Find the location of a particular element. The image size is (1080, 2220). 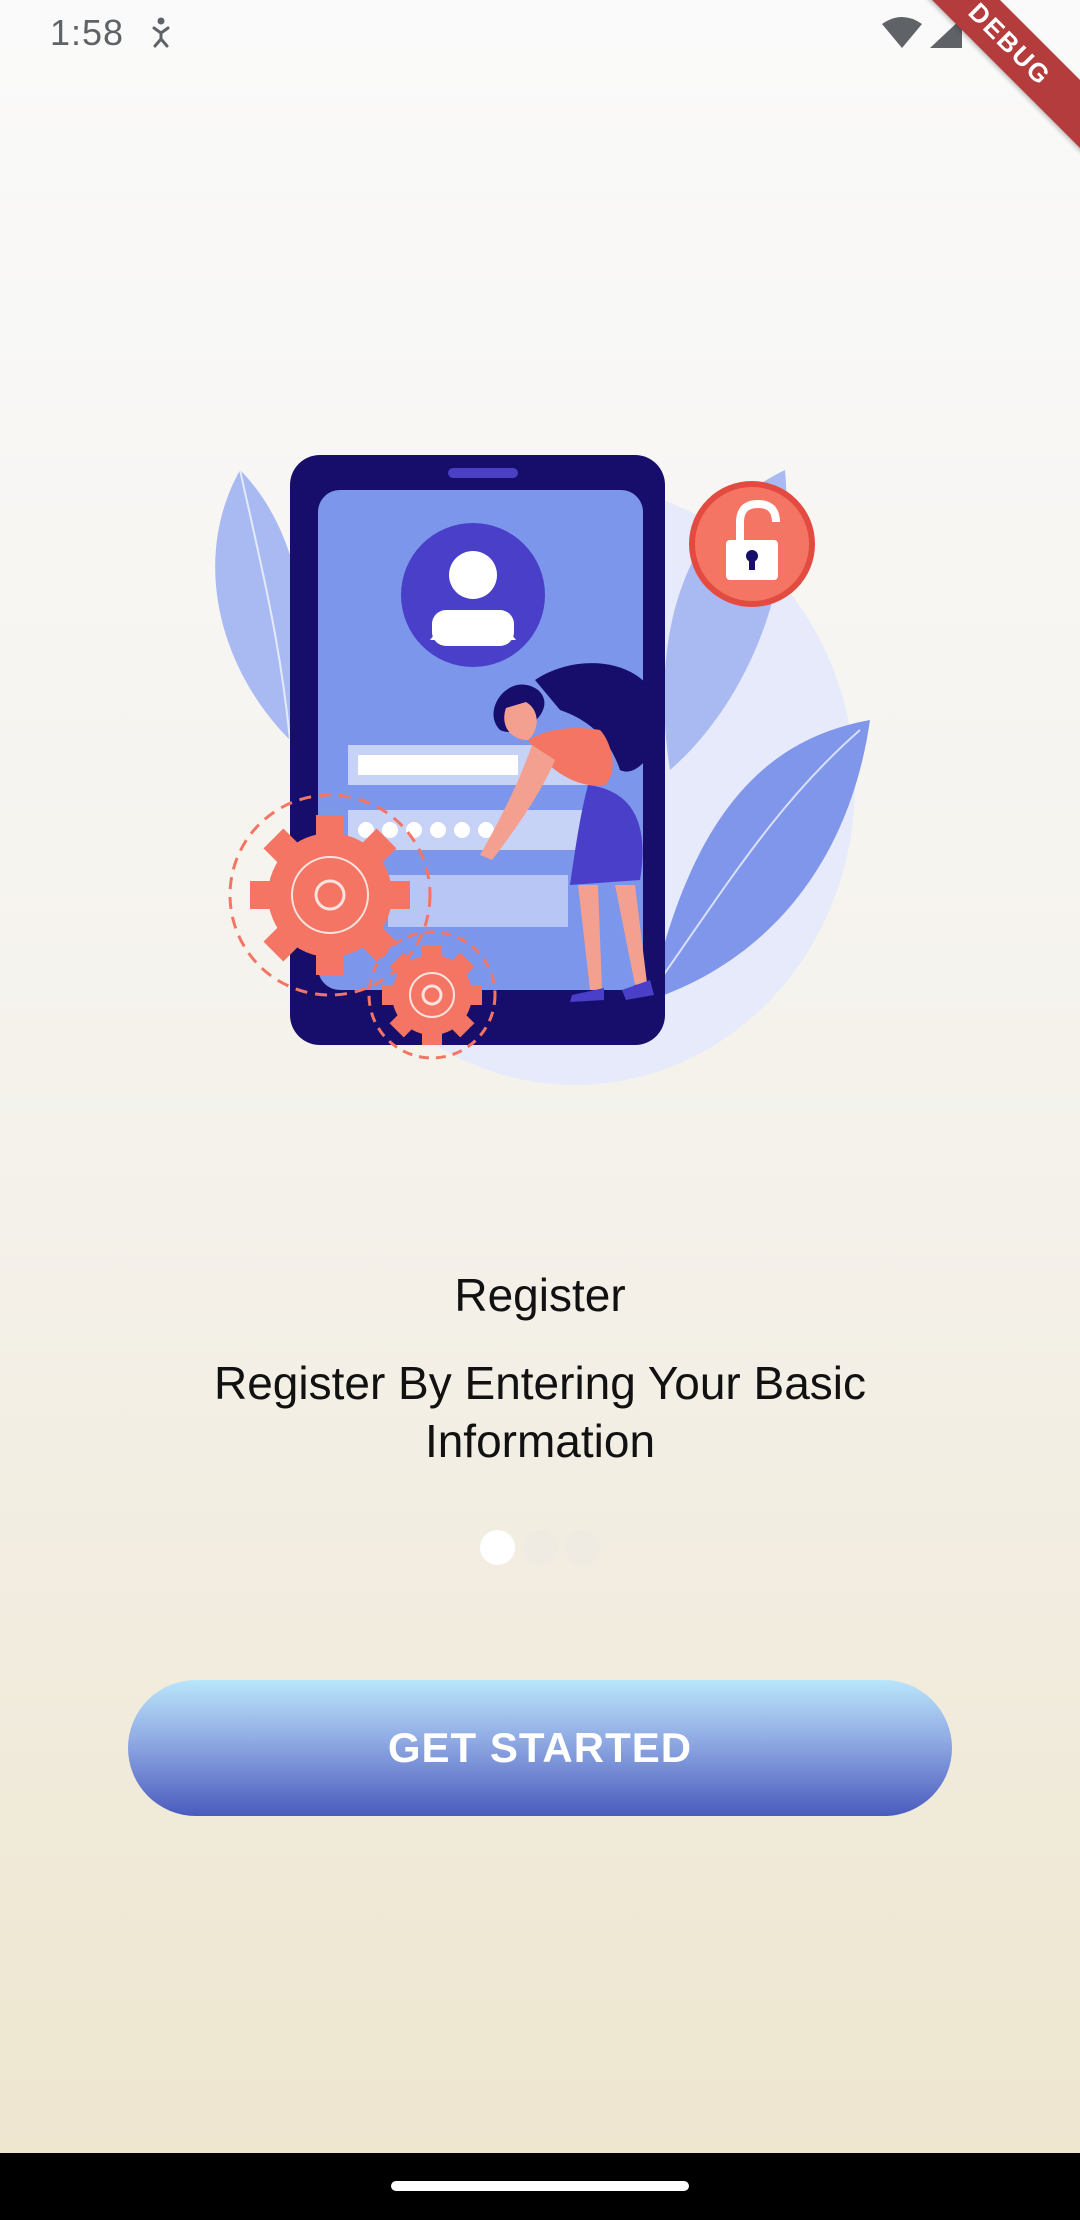

wifi-icon is located at coordinates (902, 32).